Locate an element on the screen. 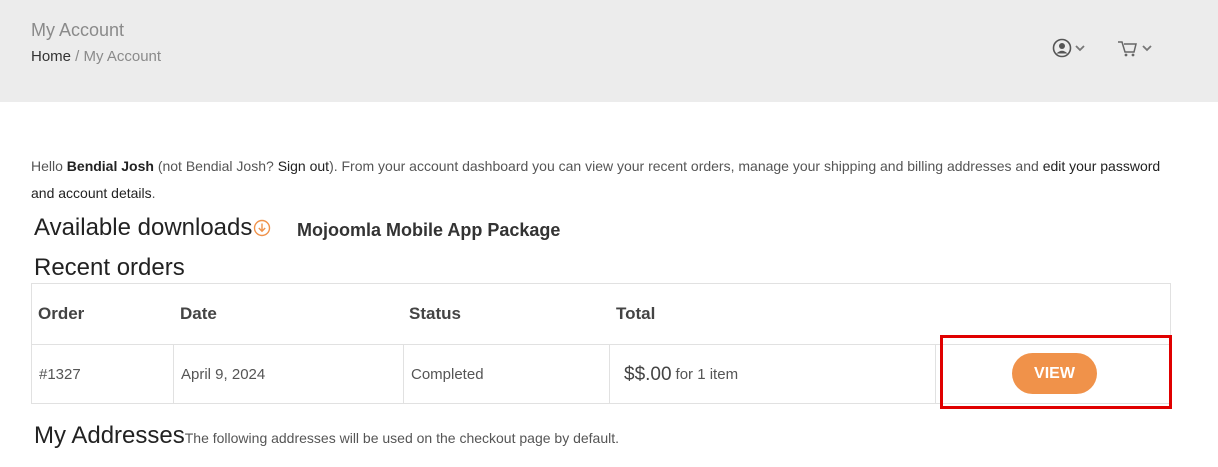  column-header-status: Status is located at coordinates (435, 313).